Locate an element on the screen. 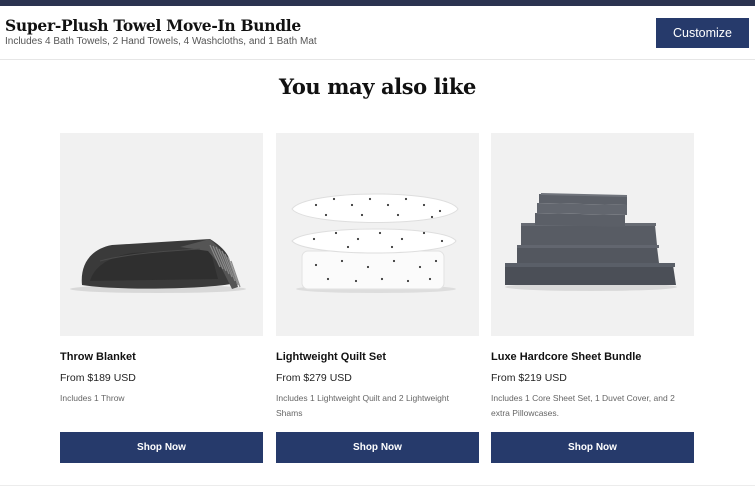 This screenshot has width=755, height=488. throw-blanket-image is located at coordinates (161, 234).